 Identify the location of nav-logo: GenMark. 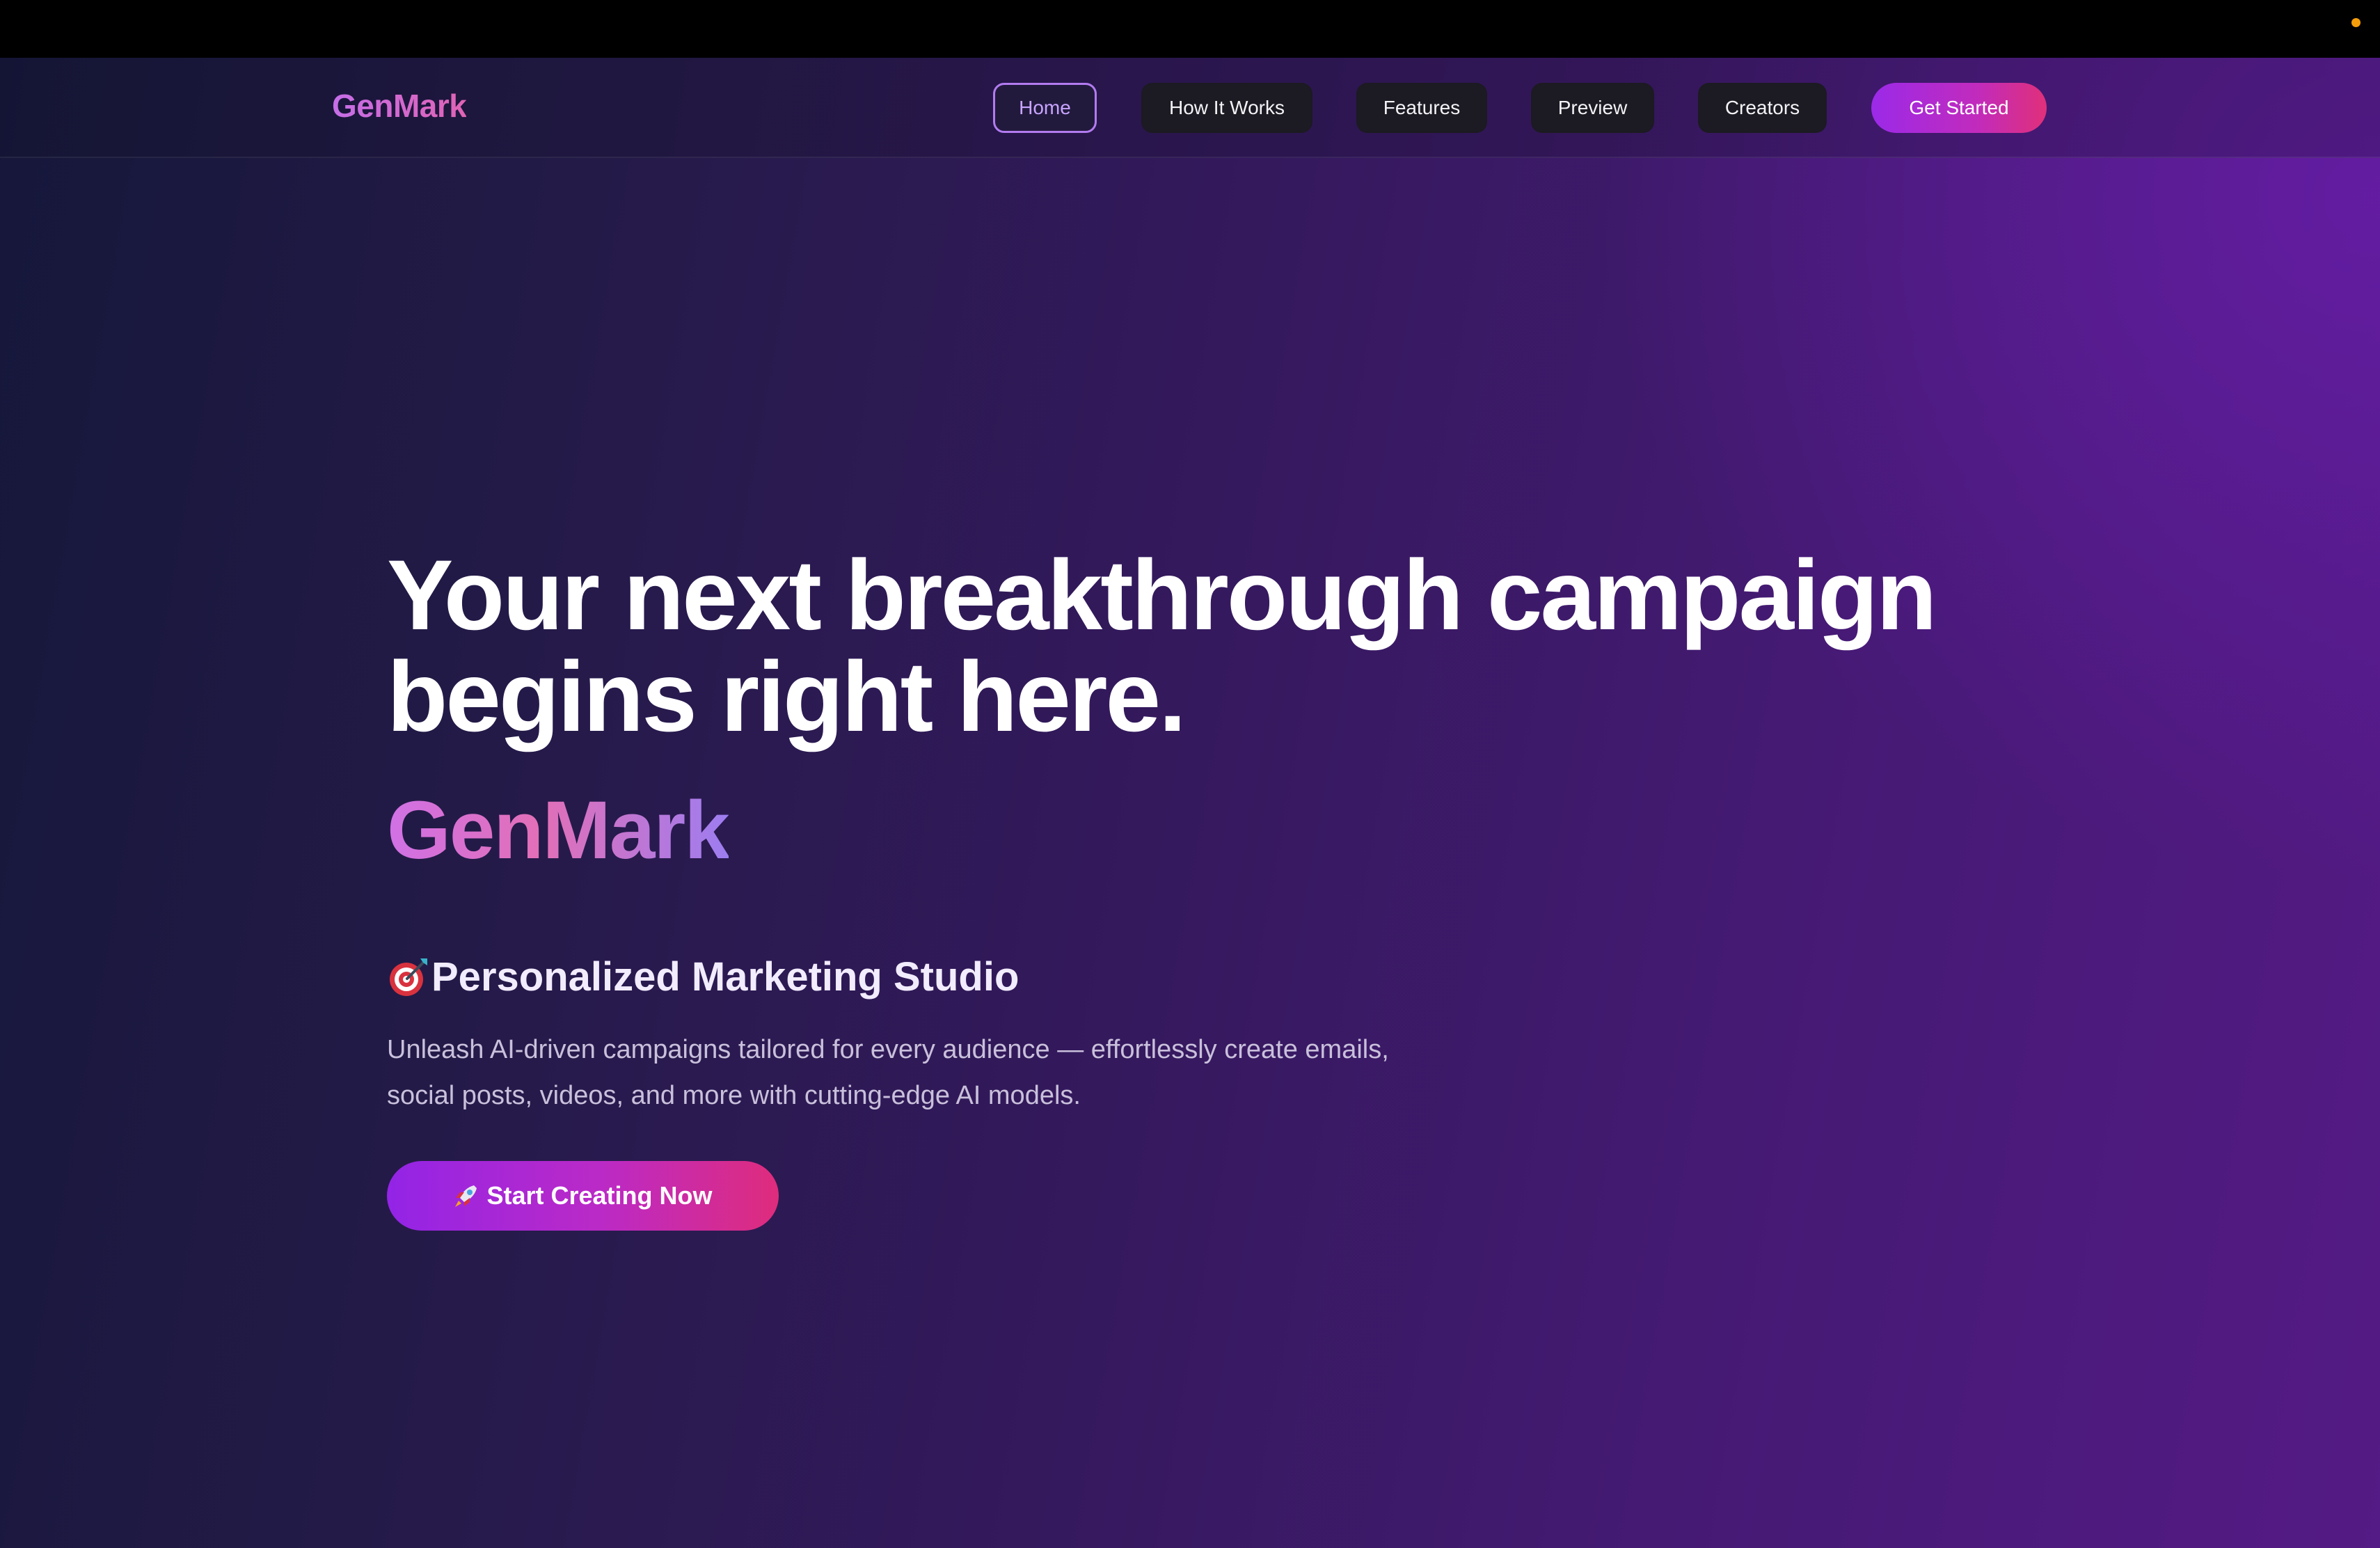
(399, 106).